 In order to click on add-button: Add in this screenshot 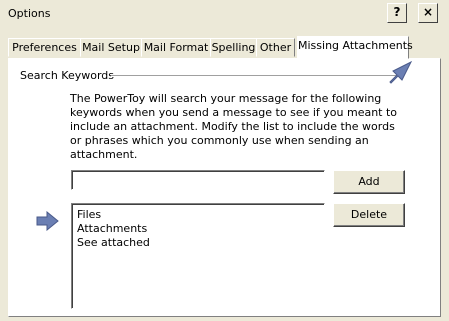, I will do `click(369, 182)`.